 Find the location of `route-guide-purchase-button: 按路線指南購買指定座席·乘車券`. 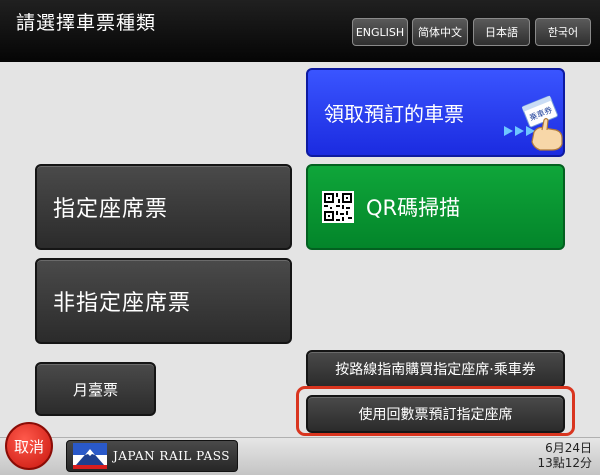

route-guide-purchase-button: 按路線指南購買指定座席·乘車券 is located at coordinates (435, 369).